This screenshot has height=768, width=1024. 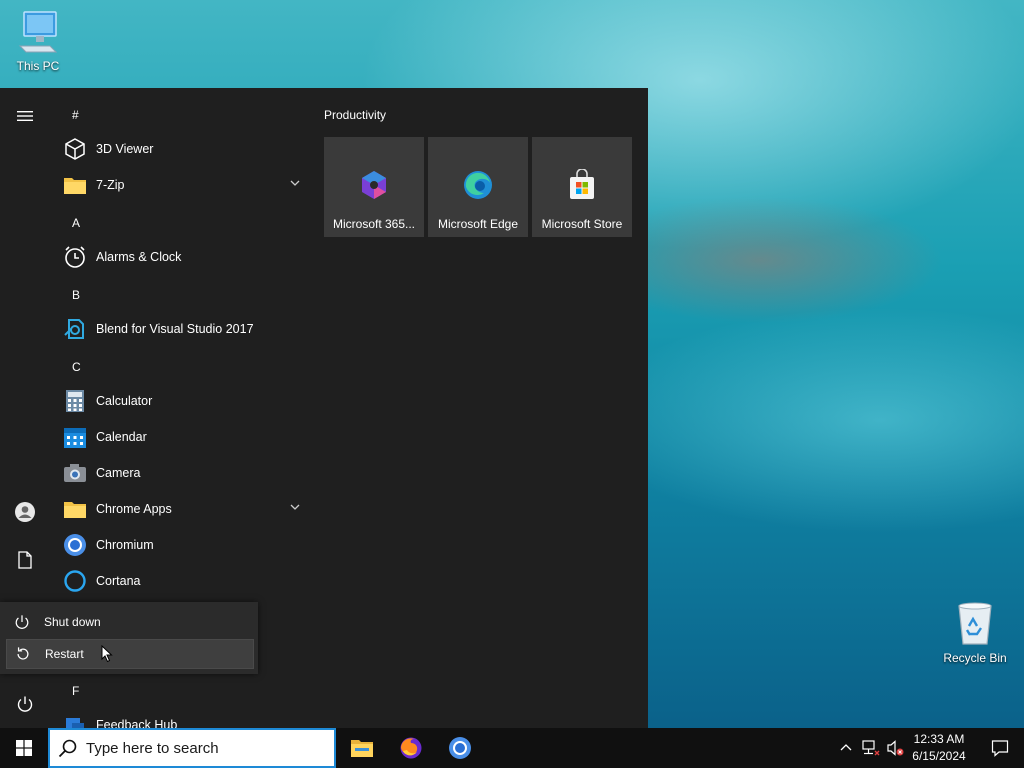 I want to click on desktop-icon-label: Recycle Bin, so click(x=975, y=658).